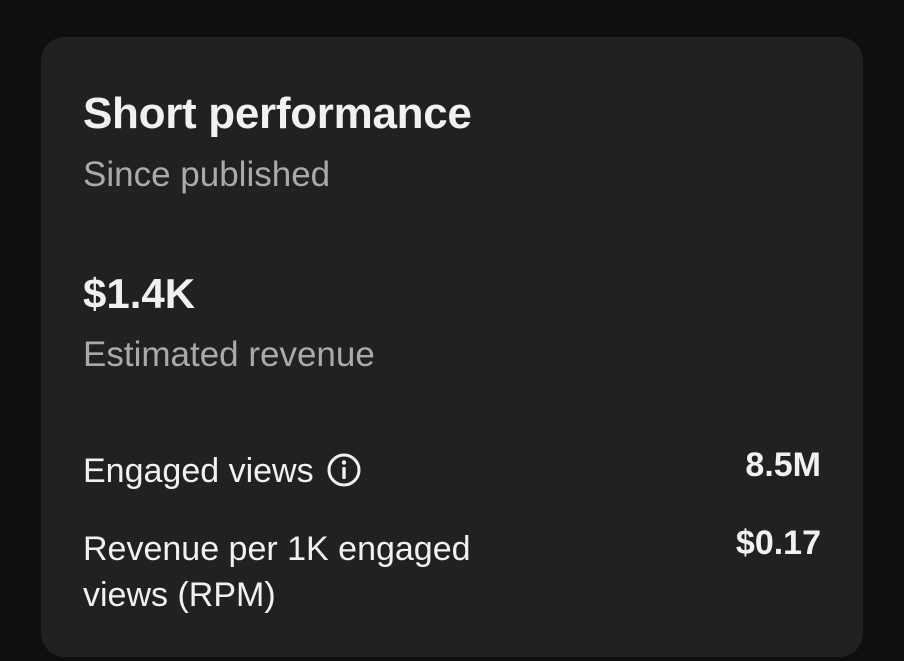 The image size is (904, 661). I want to click on metric-row-rpm: Revenue per 1K engaged views (RPM) $0.17, so click(452, 575).